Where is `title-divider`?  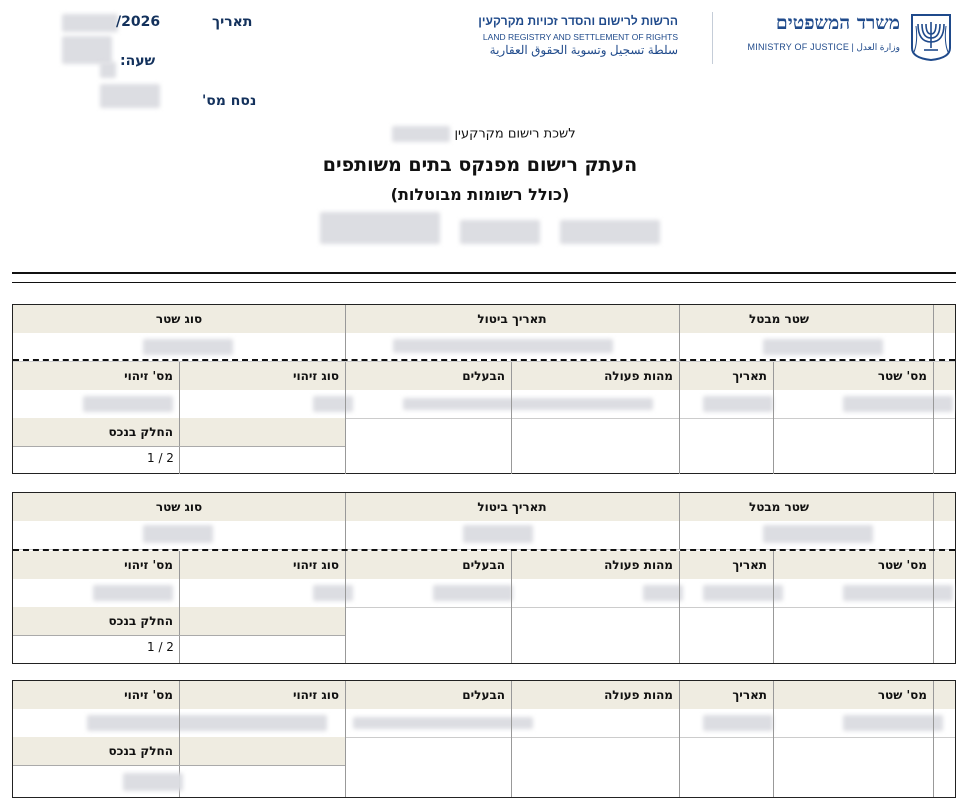 title-divider is located at coordinates (484, 273).